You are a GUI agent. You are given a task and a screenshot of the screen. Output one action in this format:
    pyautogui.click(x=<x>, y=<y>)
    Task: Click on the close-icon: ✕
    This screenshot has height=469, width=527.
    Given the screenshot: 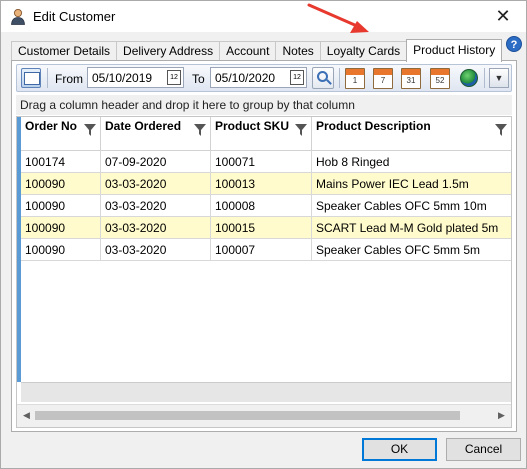 What is the action you would take?
    pyautogui.click(x=503, y=16)
    